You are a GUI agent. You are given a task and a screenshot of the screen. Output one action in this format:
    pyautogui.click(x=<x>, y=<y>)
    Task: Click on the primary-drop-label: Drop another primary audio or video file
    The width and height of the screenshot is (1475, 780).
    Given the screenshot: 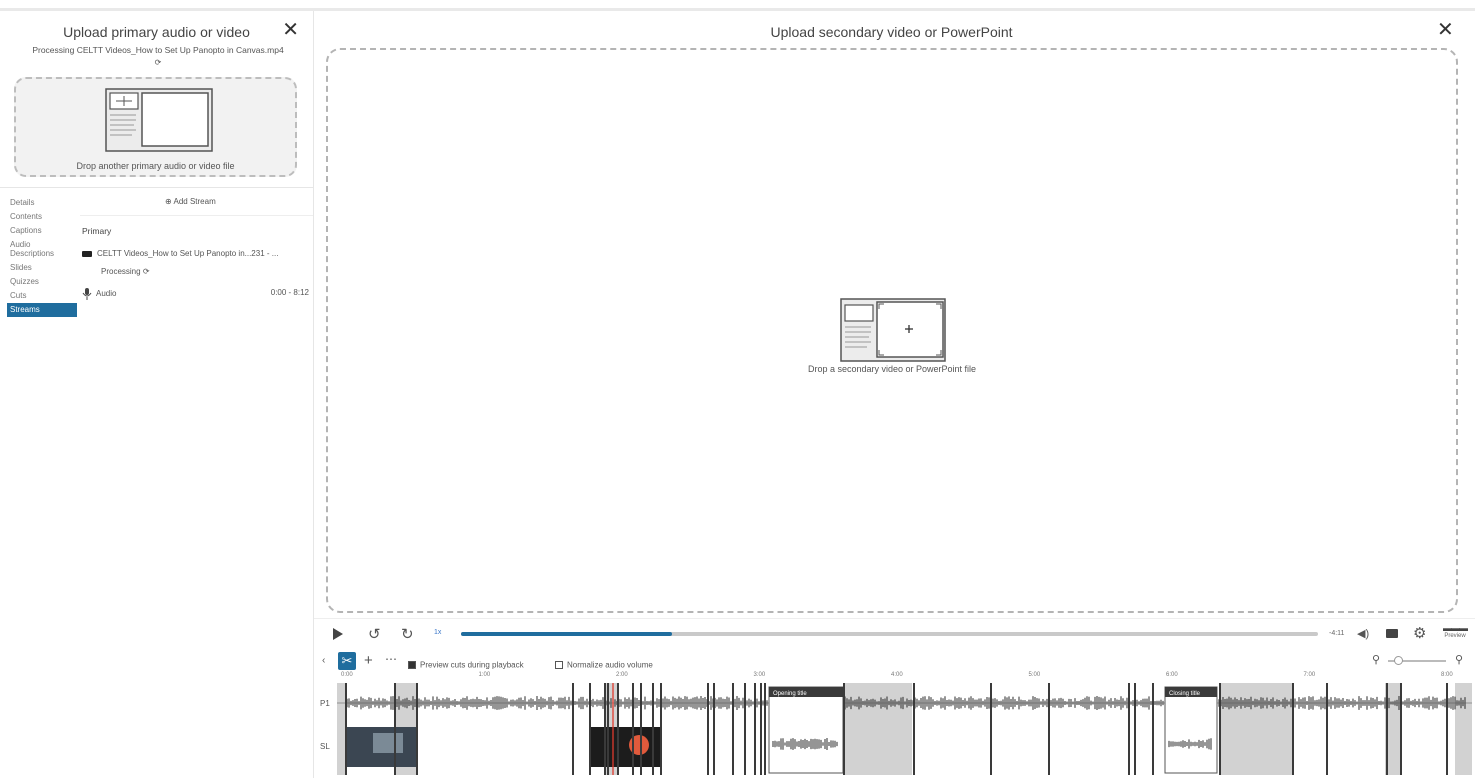 What is the action you would take?
    pyautogui.click(x=155, y=166)
    